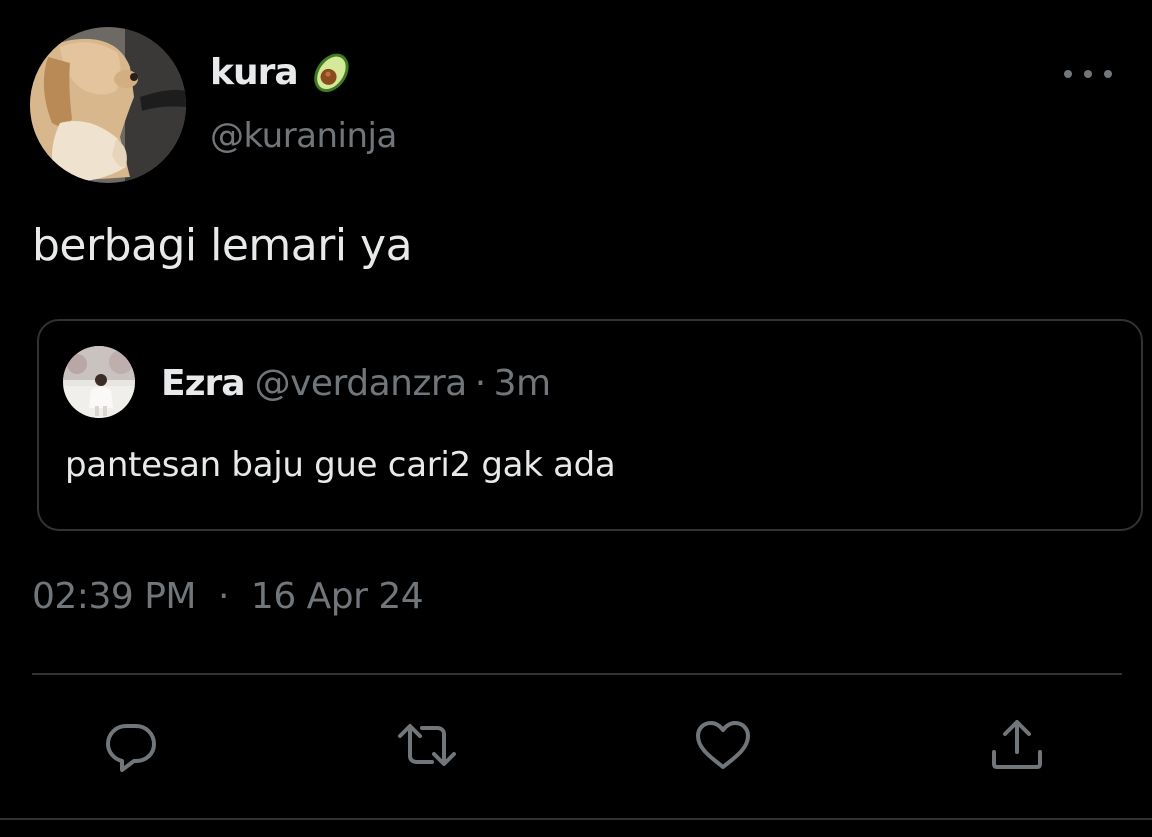 This screenshot has height=837, width=1152. I want to click on quoted-relative-time: 3m, so click(522, 383).